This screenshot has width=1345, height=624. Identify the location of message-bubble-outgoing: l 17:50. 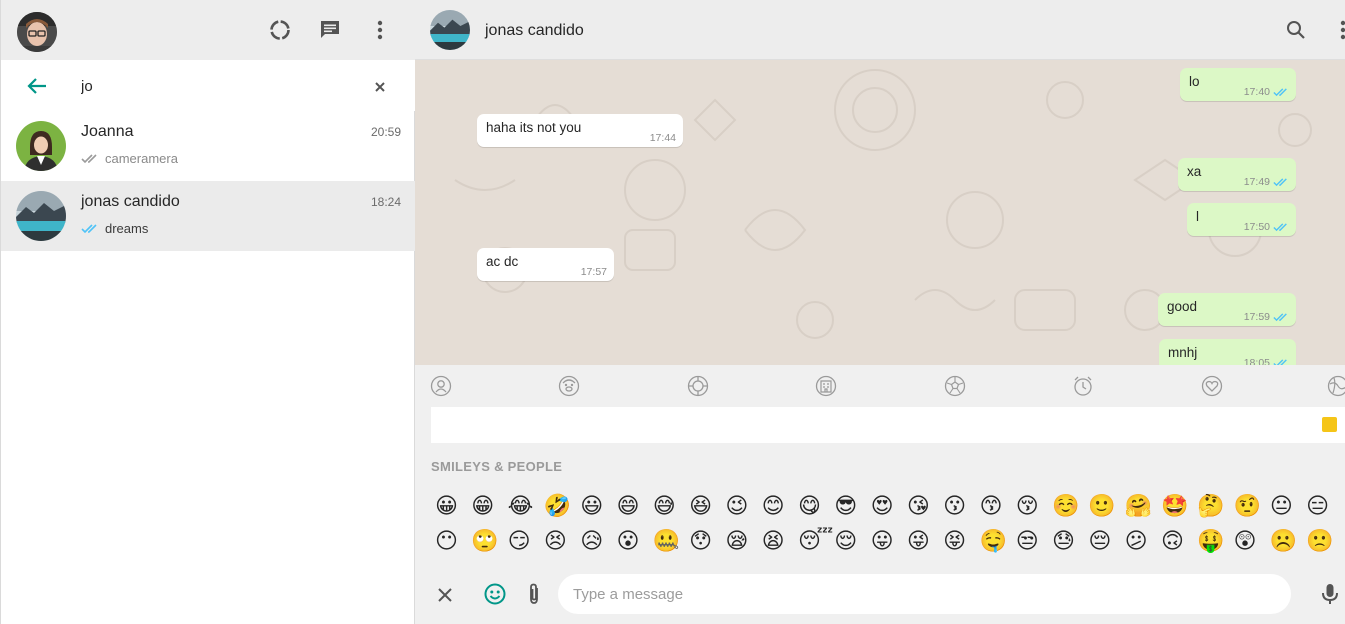
(1241, 219).